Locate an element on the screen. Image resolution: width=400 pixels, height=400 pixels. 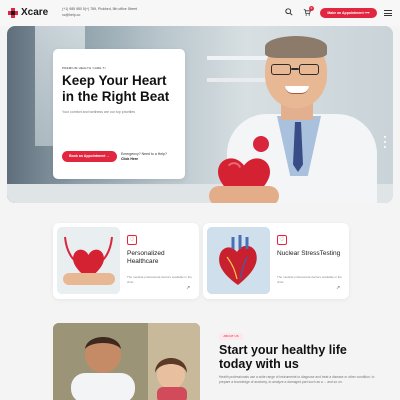
stethoscope-icon is located at coordinates (261, 144).